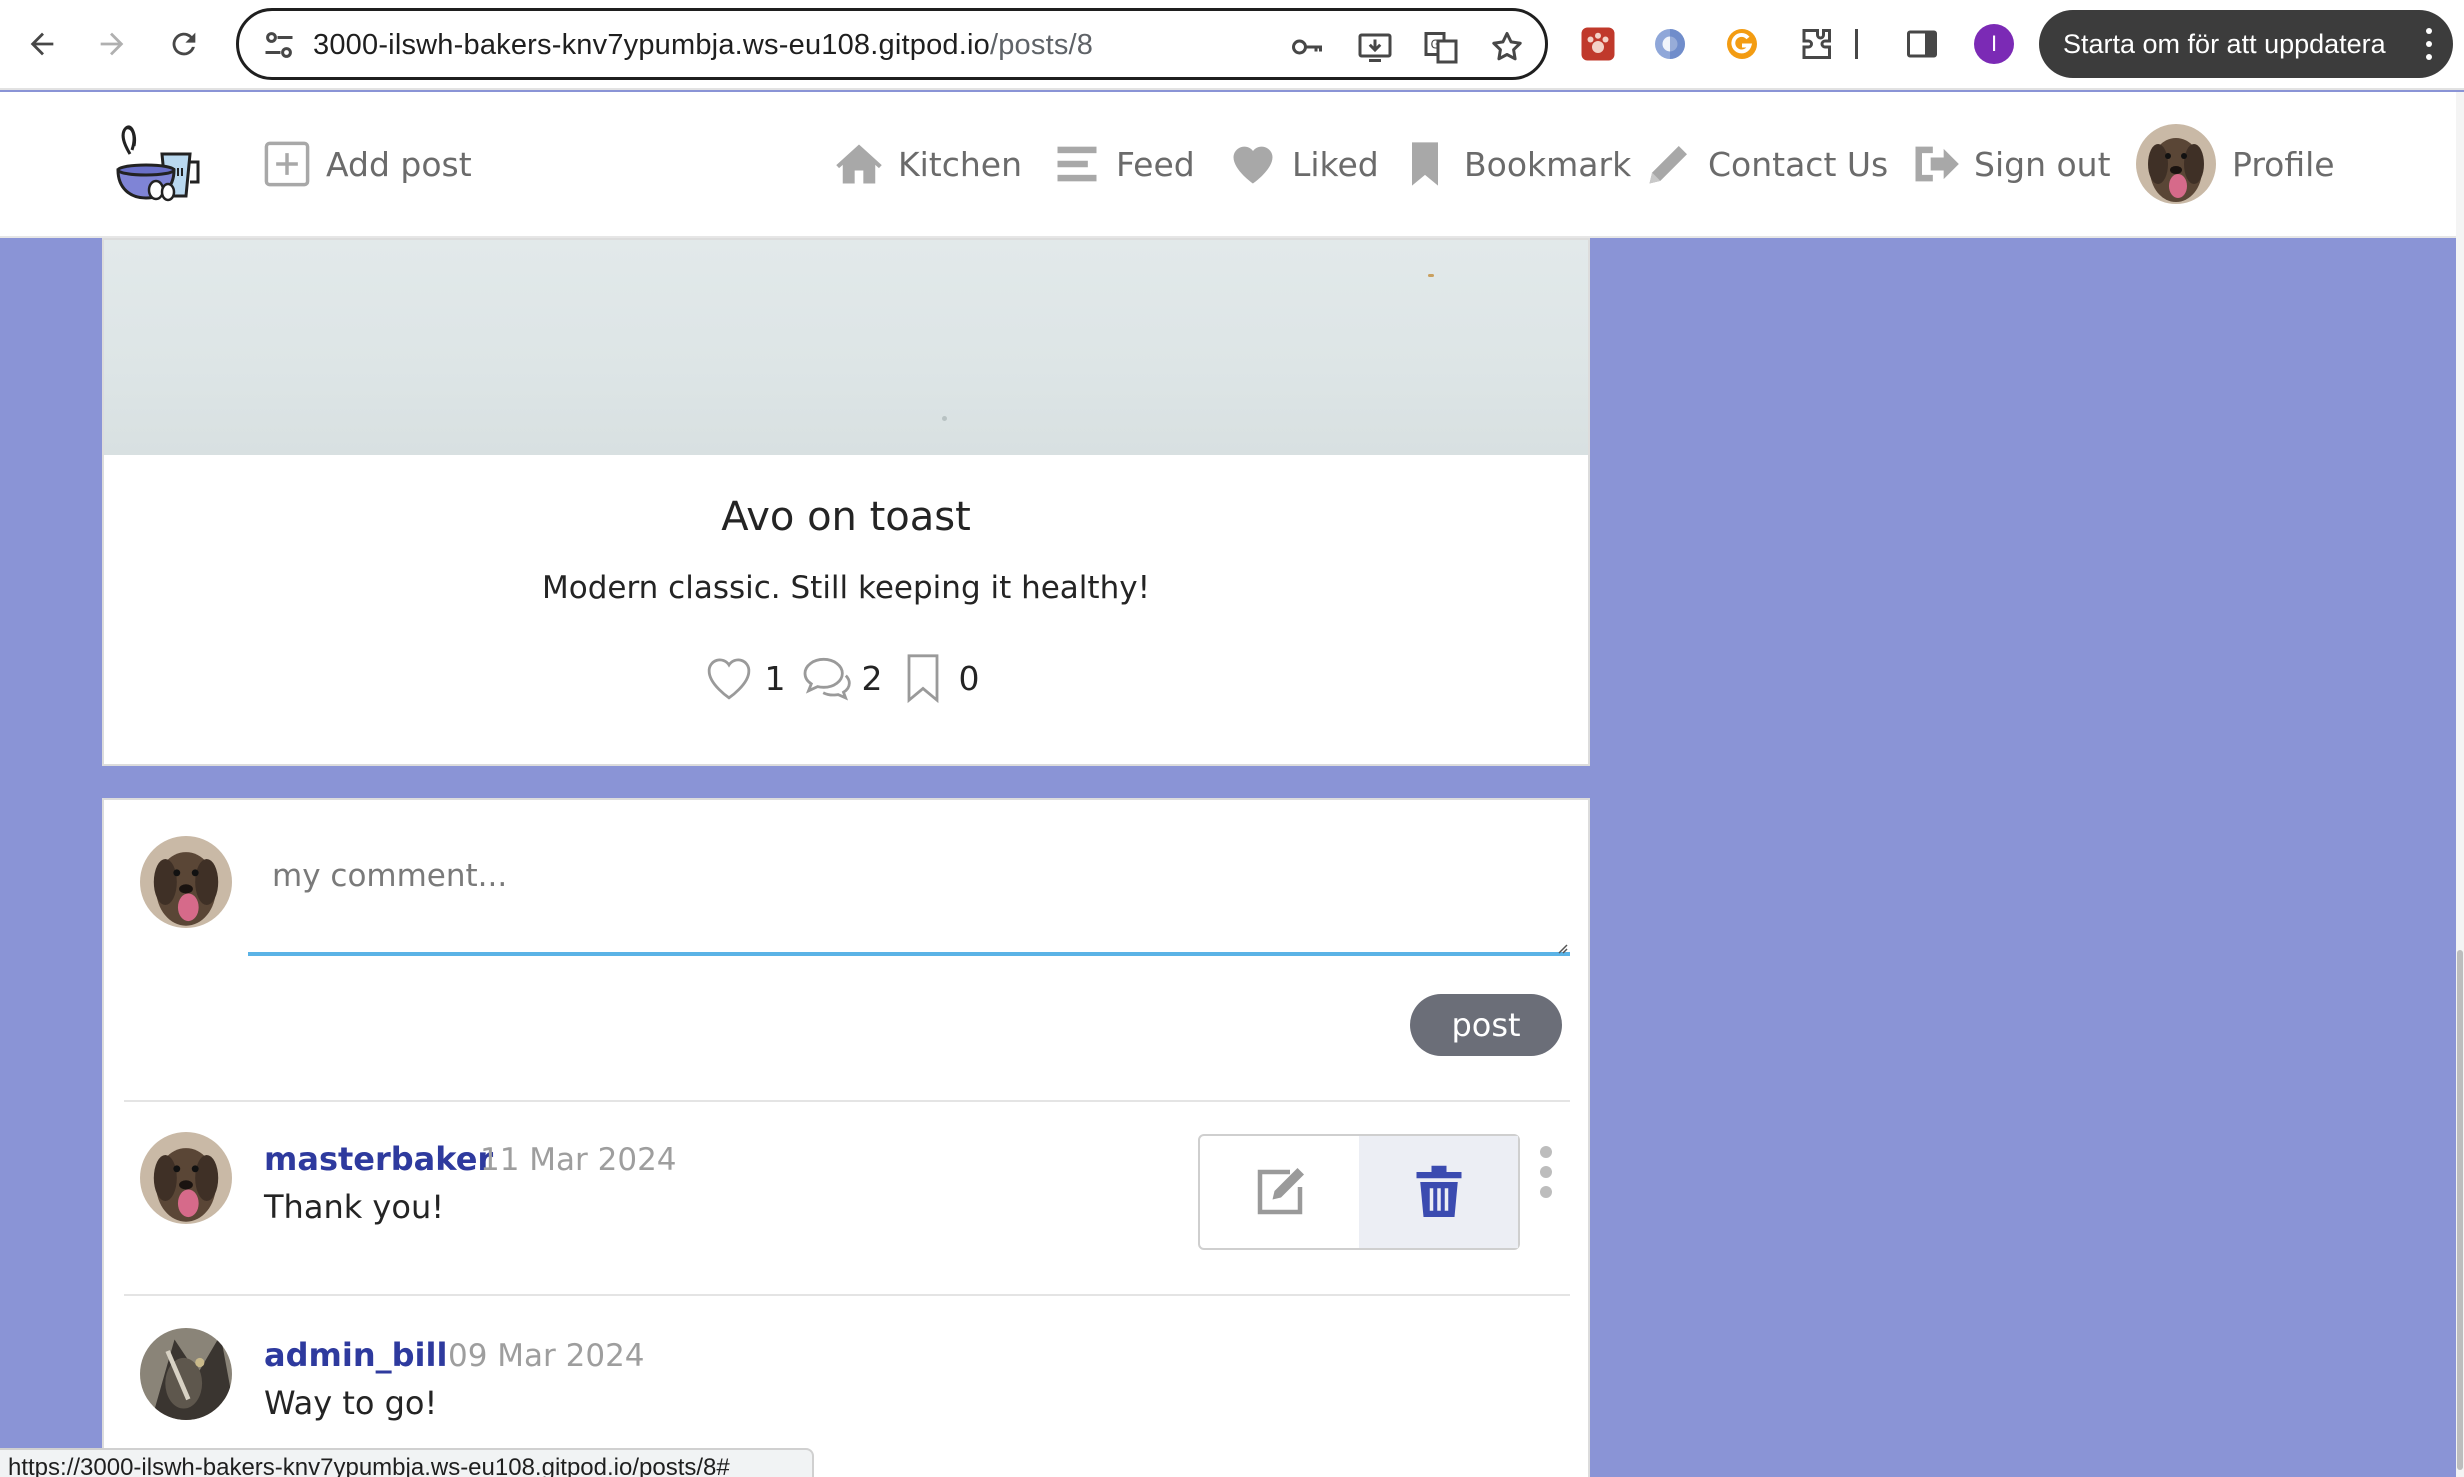  What do you see at coordinates (1155, 164) in the screenshot?
I see `nav-feed-label: Feed` at bounding box center [1155, 164].